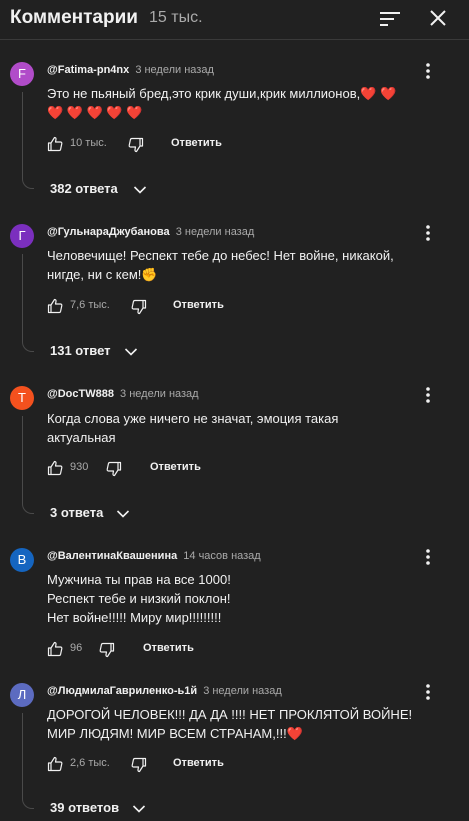 Image resolution: width=469 pixels, height=821 pixels. What do you see at coordinates (79, 467) in the screenshot?
I see `like-count: 930` at bounding box center [79, 467].